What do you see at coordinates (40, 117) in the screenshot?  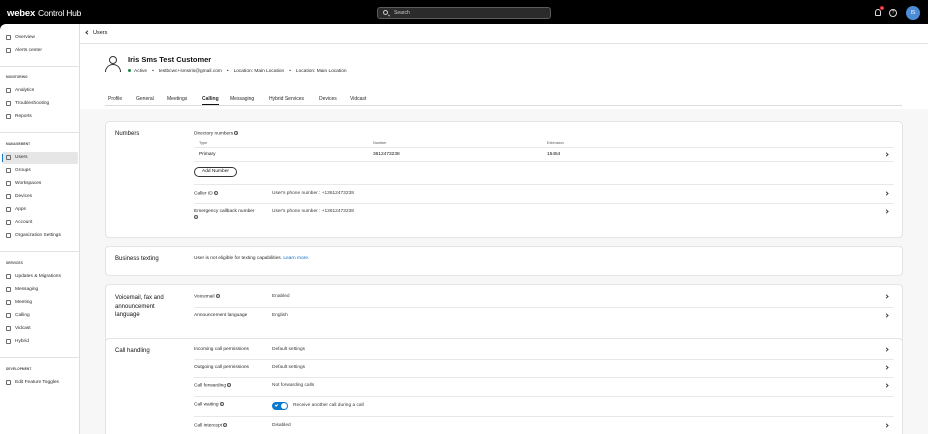 I see `sidebar-item-reports: Reports` at bounding box center [40, 117].